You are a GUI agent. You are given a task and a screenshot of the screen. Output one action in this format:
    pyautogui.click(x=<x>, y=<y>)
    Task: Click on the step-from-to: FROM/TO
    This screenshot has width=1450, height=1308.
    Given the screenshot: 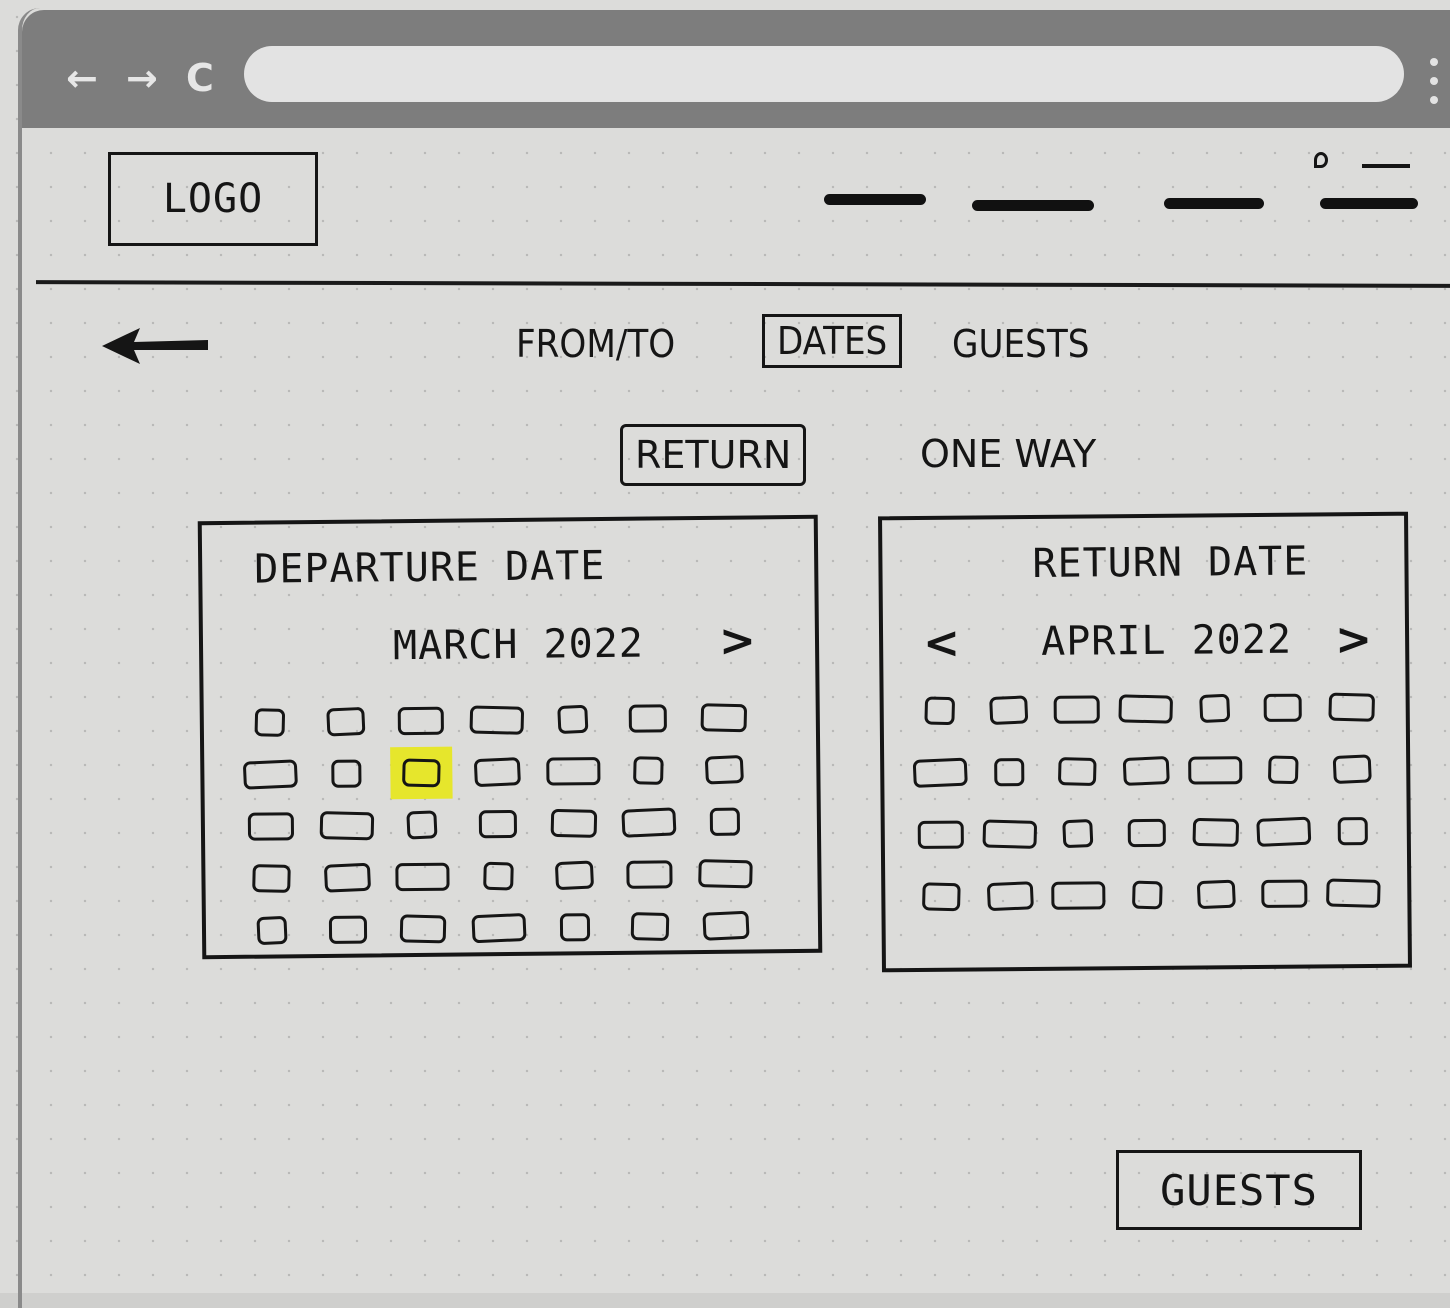 What is the action you would take?
    pyautogui.click(x=595, y=344)
    